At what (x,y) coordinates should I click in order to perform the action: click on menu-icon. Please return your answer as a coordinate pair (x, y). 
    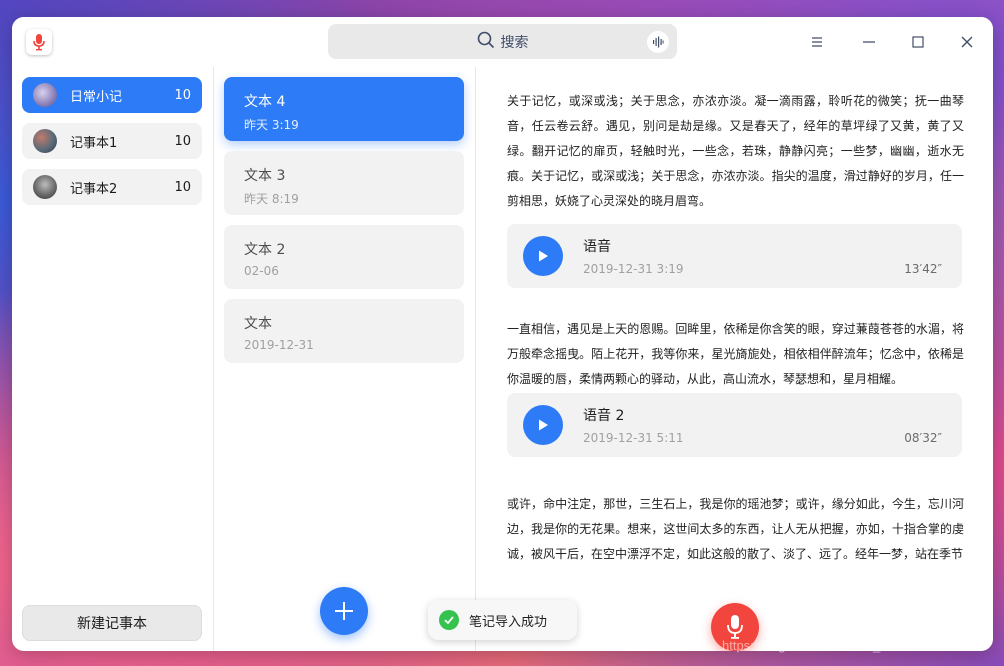
    Looking at the image, I should click on (817, 42).